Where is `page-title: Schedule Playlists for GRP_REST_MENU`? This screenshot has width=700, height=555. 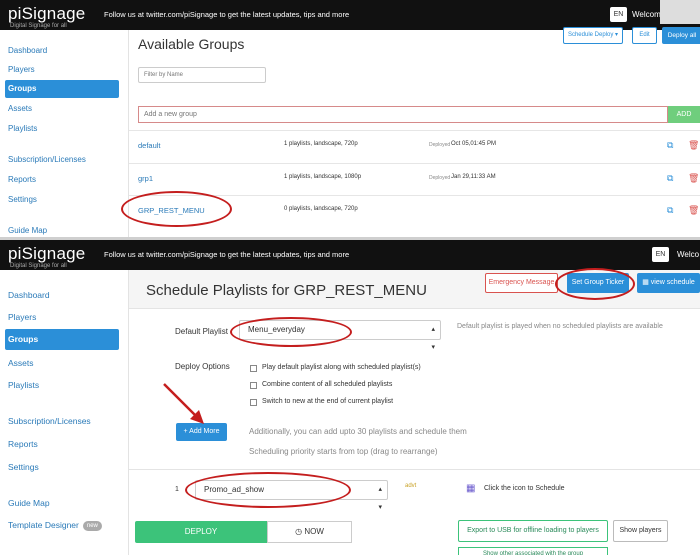 page-title: Schedule Playlists for GRP_REST_MENU is located at coordinates (286, 290).